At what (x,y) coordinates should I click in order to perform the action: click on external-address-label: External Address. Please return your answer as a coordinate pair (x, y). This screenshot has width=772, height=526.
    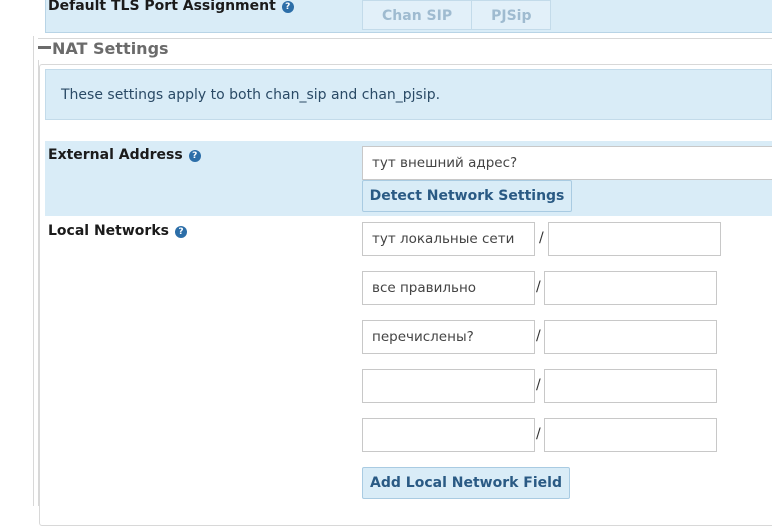
    Looking at the image, I should click on (115, 155).